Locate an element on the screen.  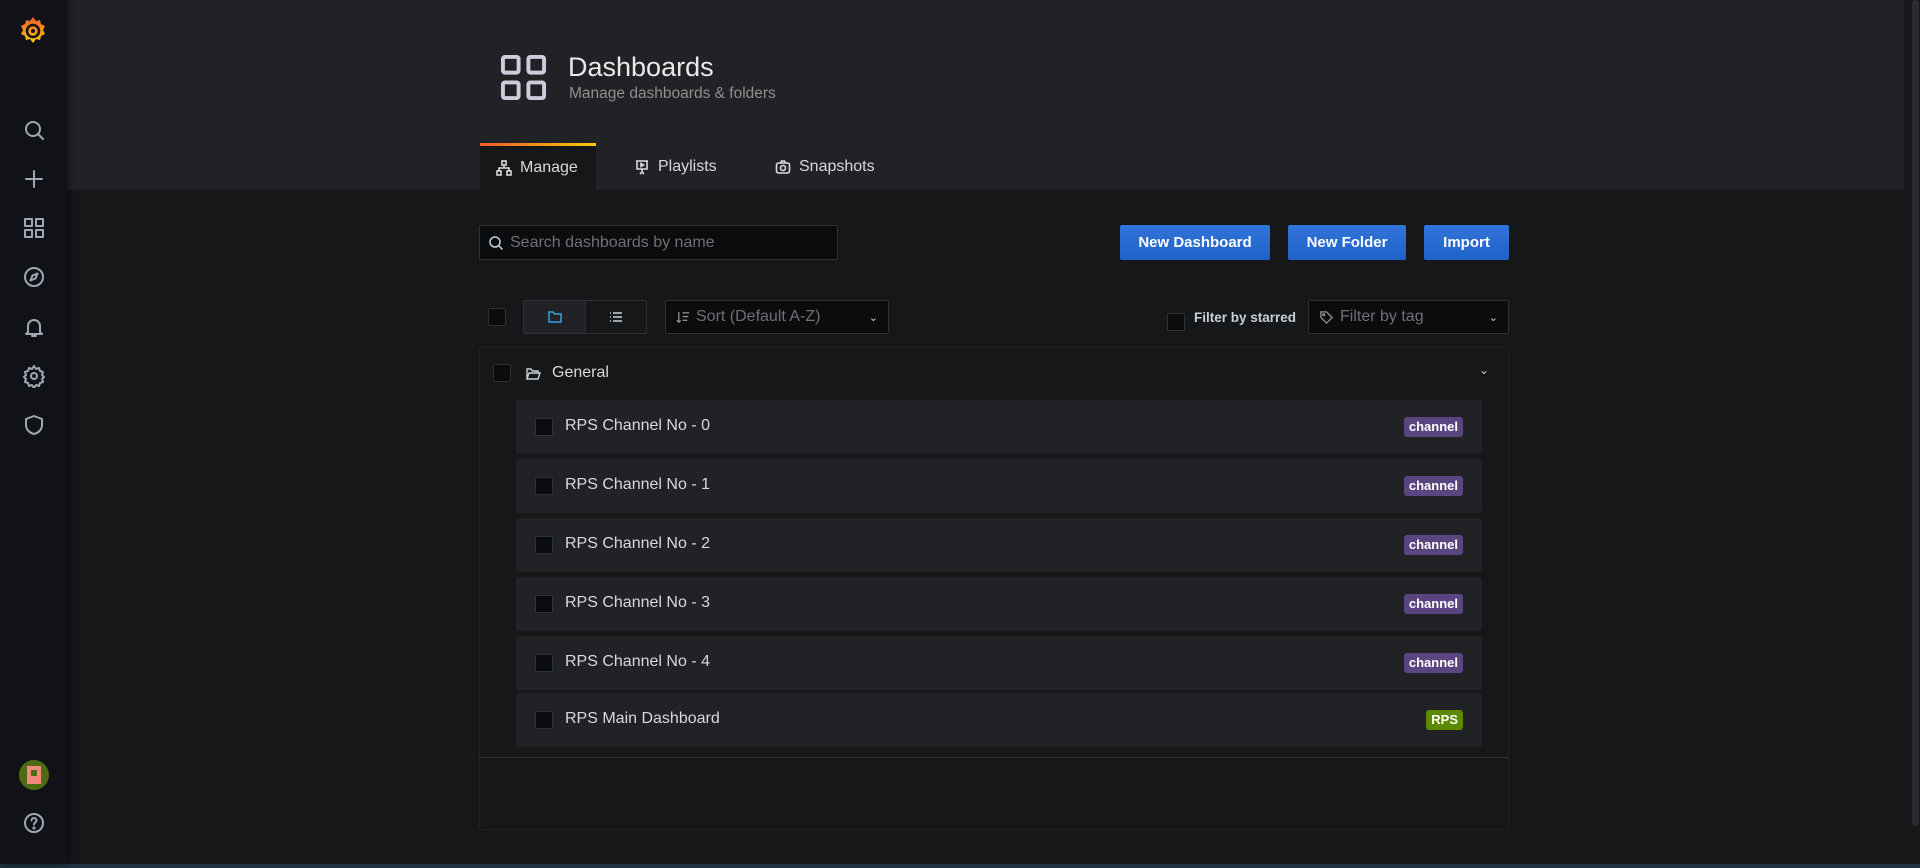
tab-snapshots: Snapshots is located at coordinates (825, 166).